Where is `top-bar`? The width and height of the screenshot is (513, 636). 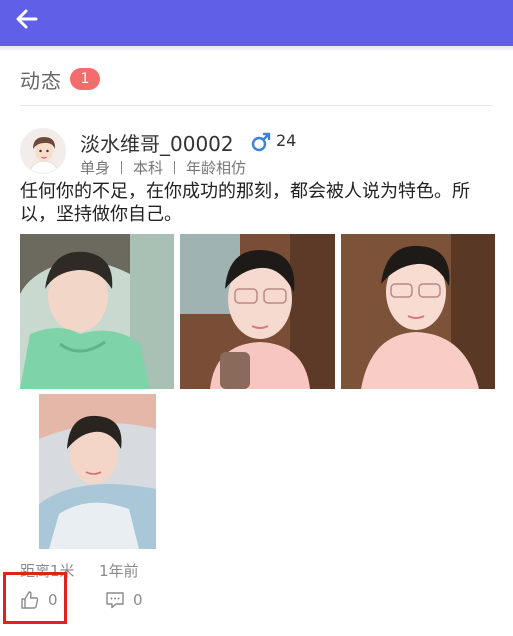
top-bar is located at coordinates (256, 23).